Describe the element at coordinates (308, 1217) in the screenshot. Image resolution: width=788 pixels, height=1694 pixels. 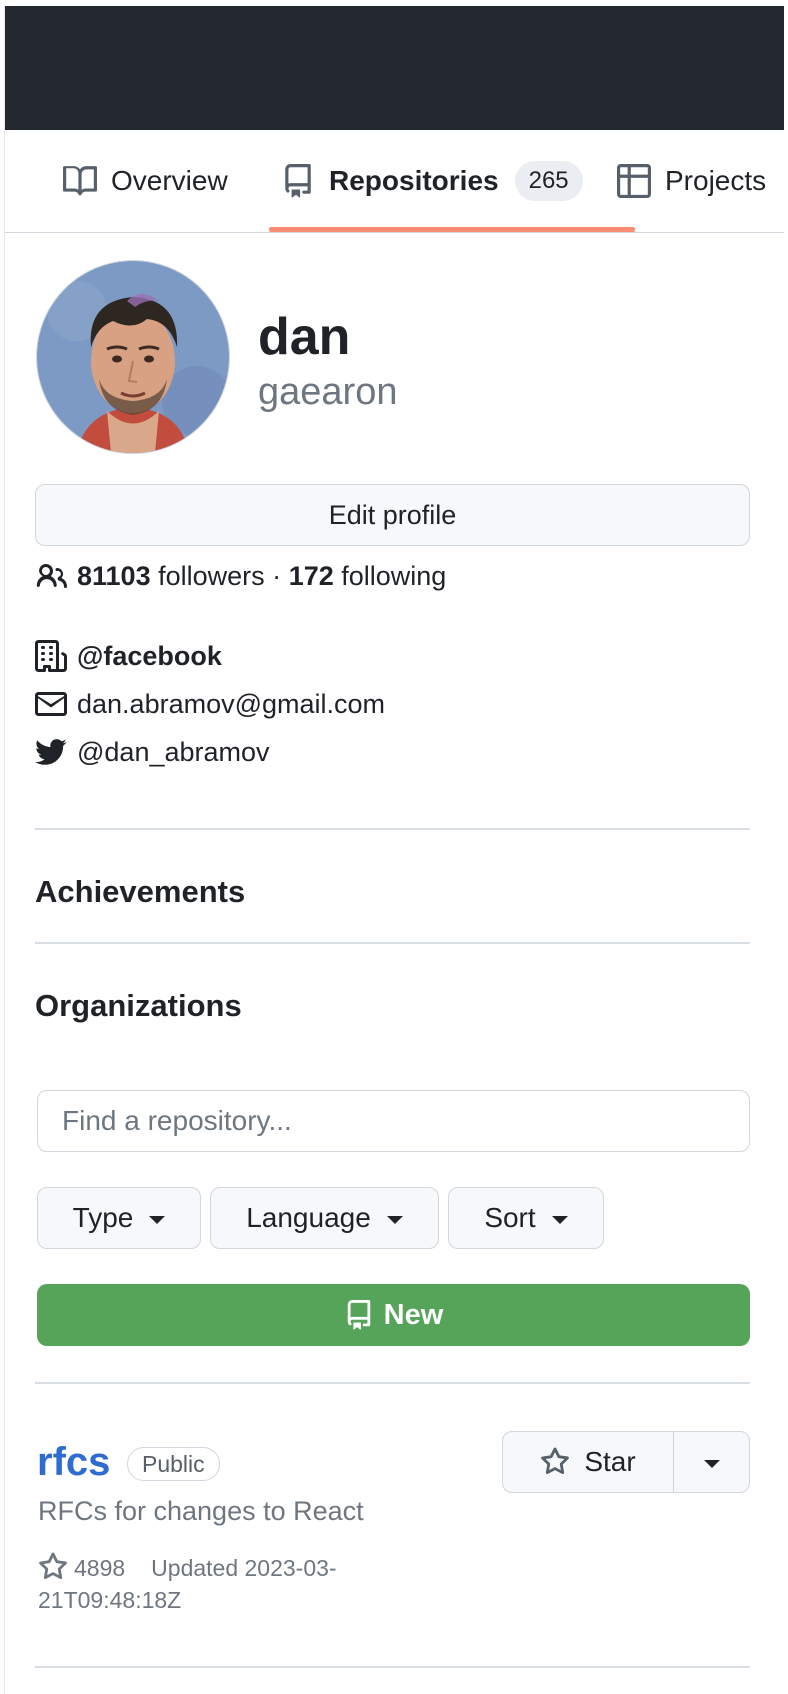
I see `language-label: Language` at that location.